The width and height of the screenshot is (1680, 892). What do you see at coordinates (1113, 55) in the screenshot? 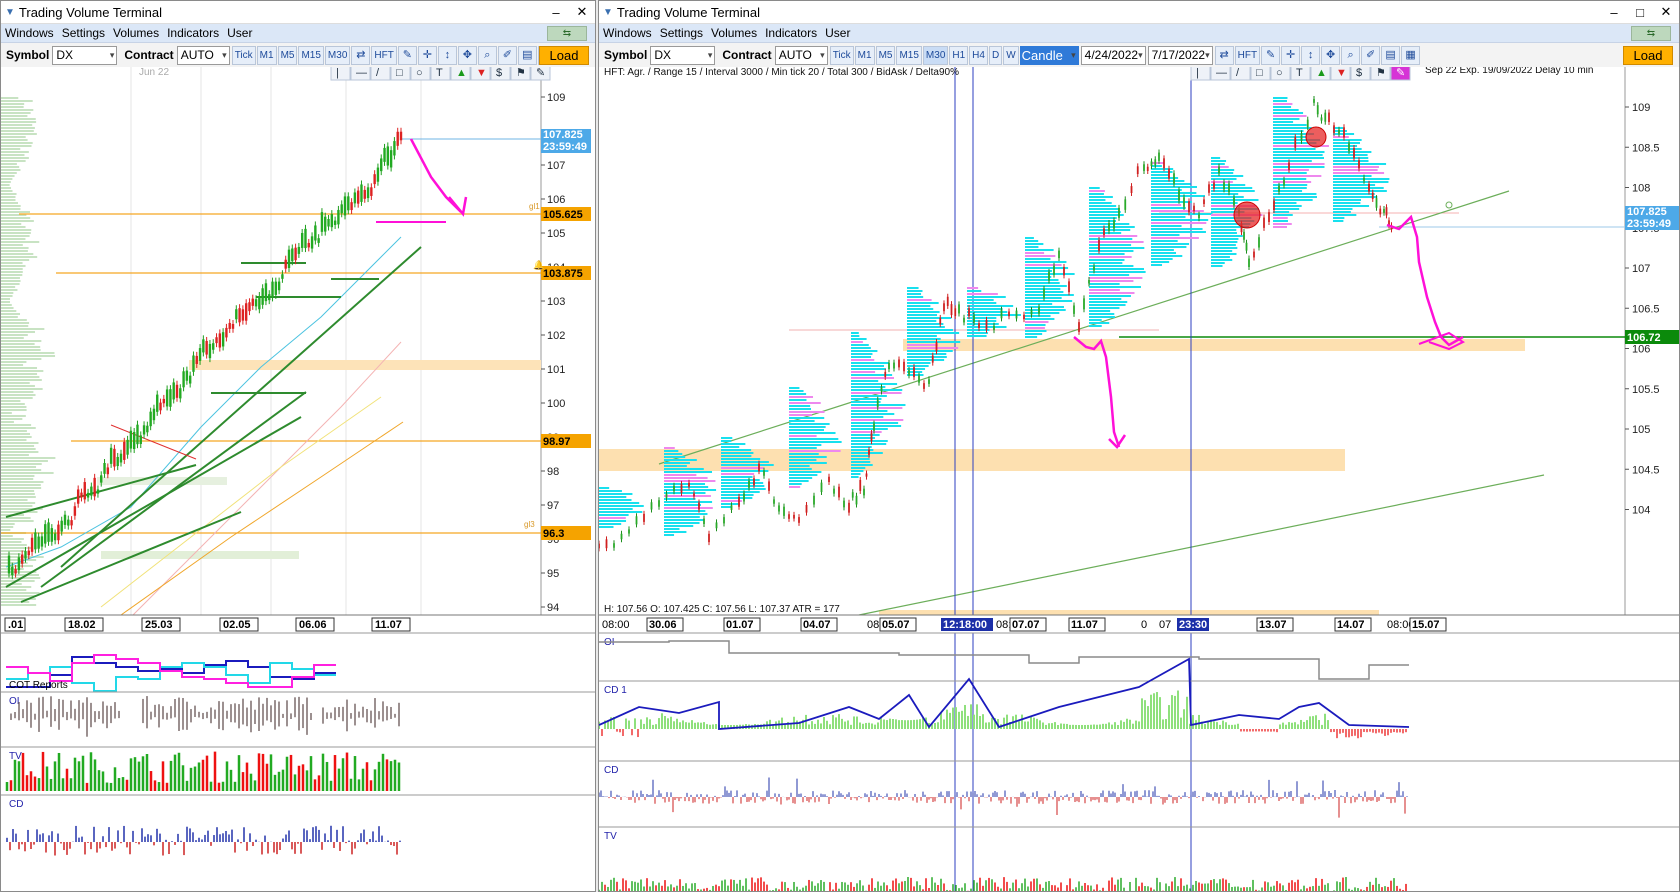
I see `date-from-select: 4/24/2022` at bounding box center [1113, 55].